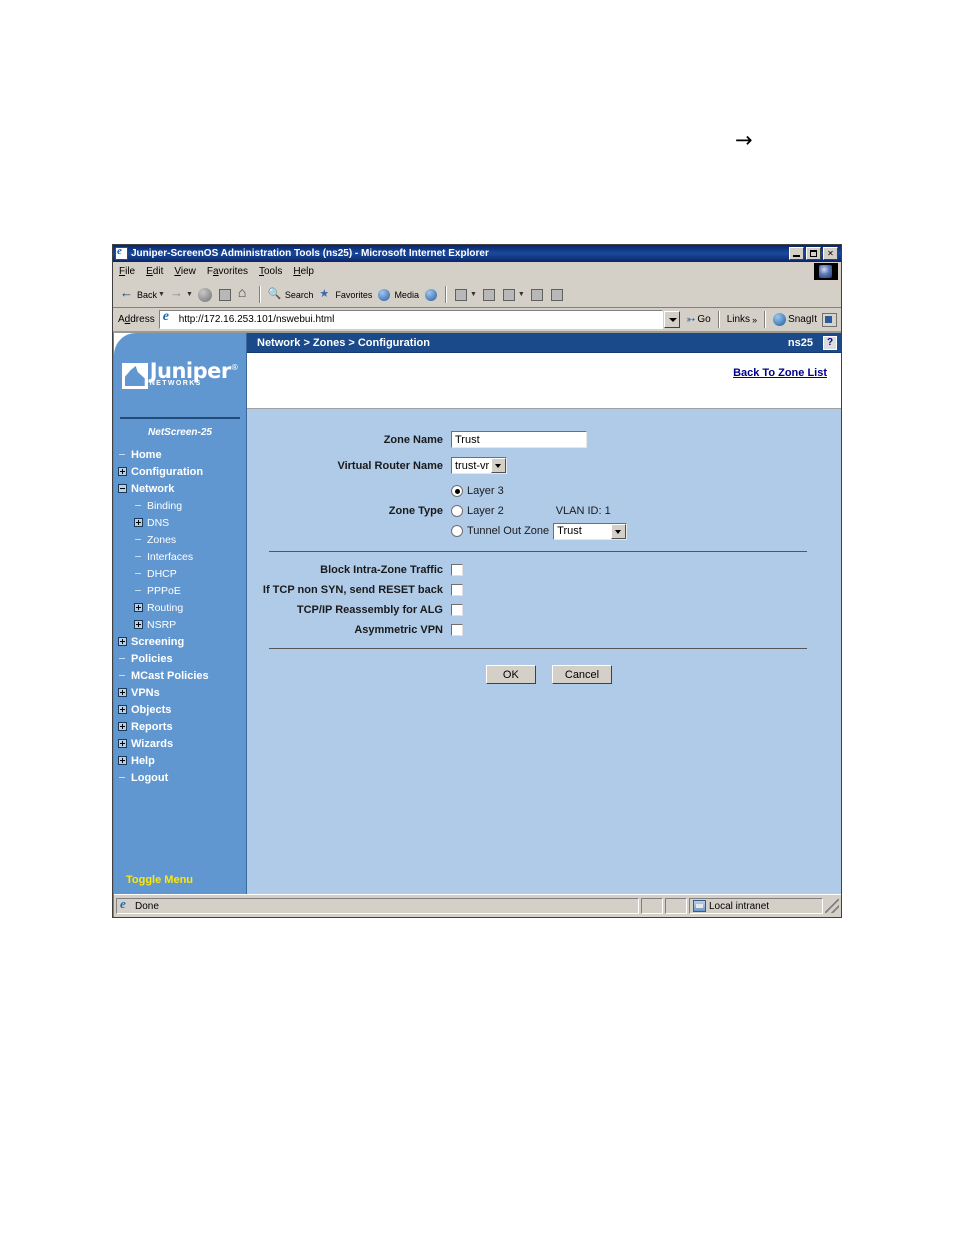 This screenshot has width=954, height=1235. Describe the element at coordinates (457, 570) in the screenshot. I see `block-intra-zone-checkbox` at that location.